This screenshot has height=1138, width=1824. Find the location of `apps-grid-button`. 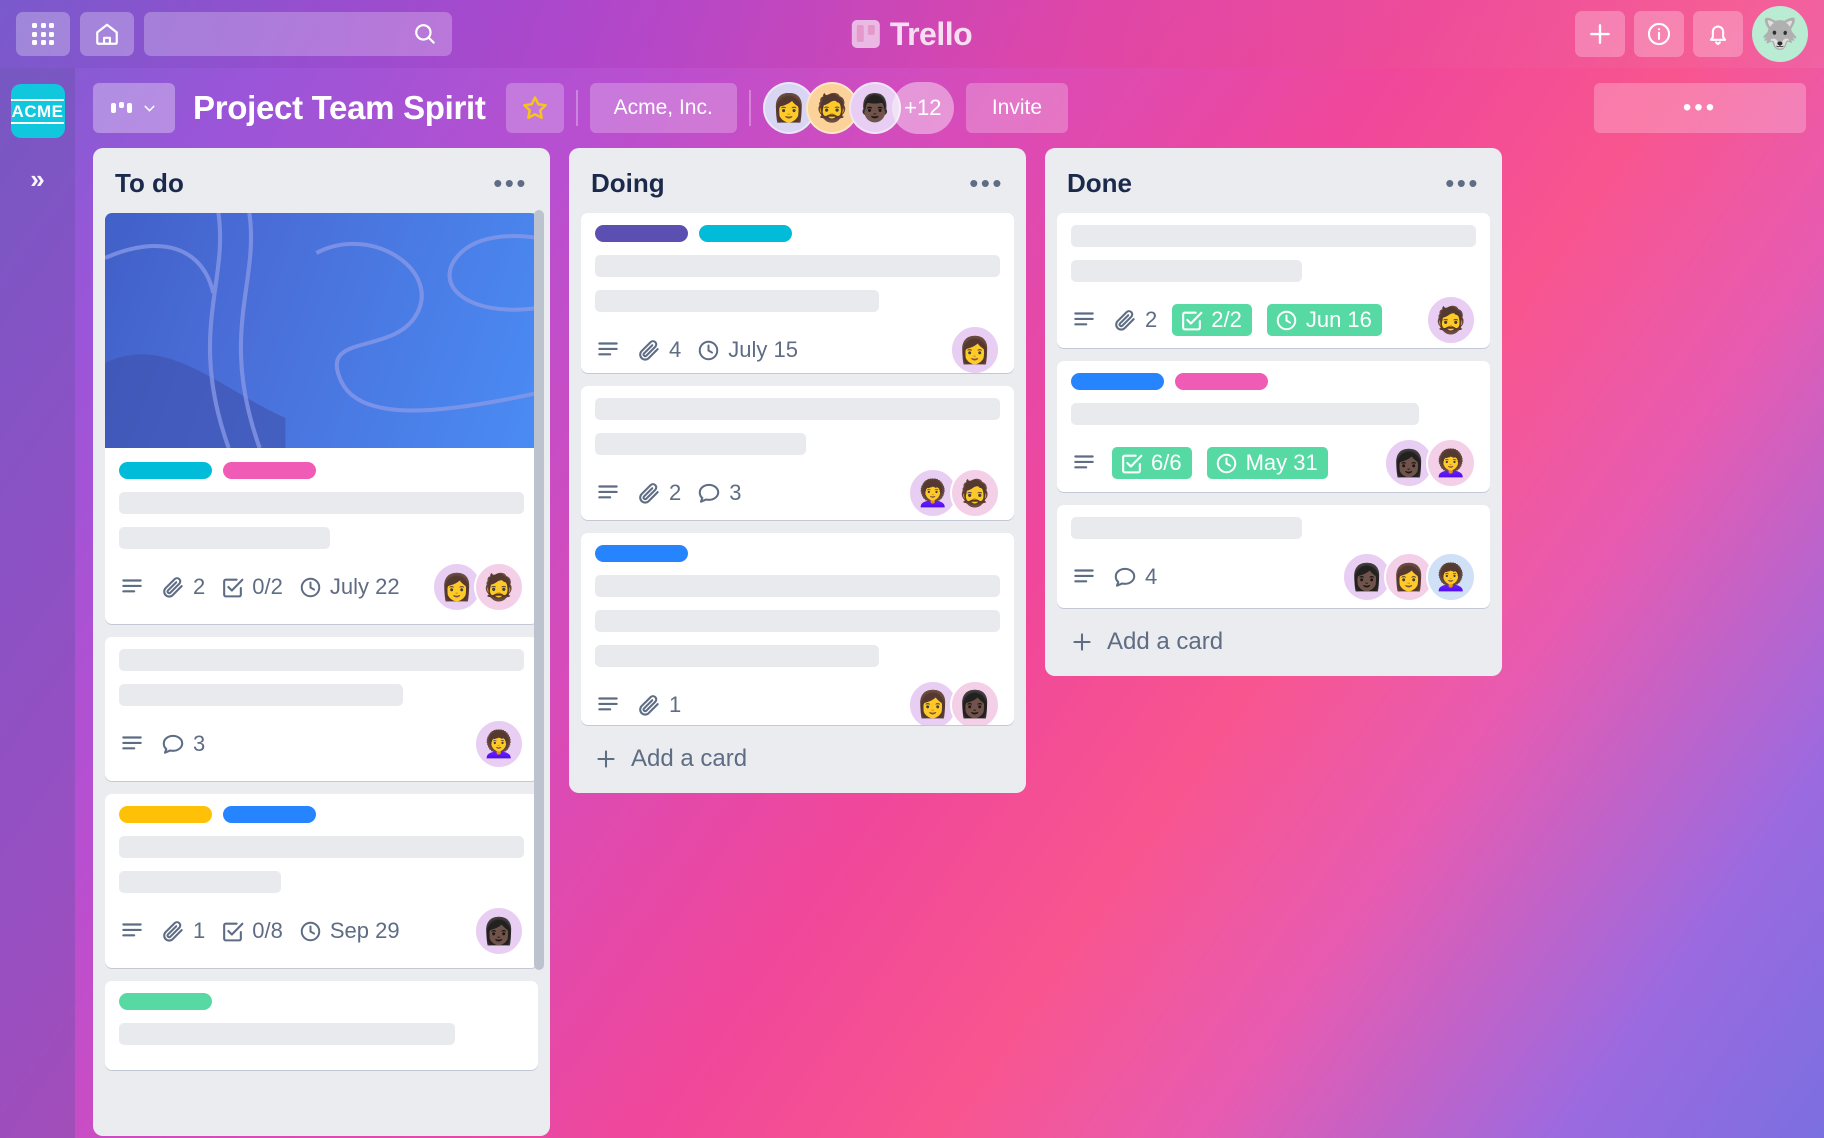

apps-grid-button is located at coordinates (43, 34).